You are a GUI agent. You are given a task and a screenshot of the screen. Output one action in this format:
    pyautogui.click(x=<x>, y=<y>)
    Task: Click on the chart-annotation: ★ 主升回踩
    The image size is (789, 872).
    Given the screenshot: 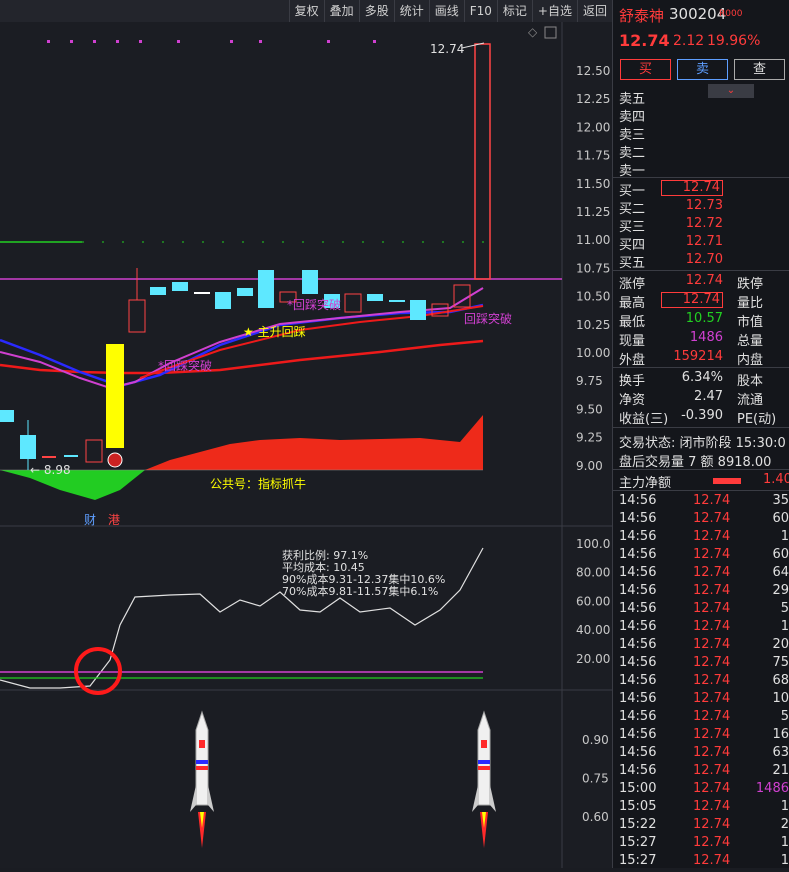 What is the action you would take?
    pyautogui.click(x=274, y=332)
    